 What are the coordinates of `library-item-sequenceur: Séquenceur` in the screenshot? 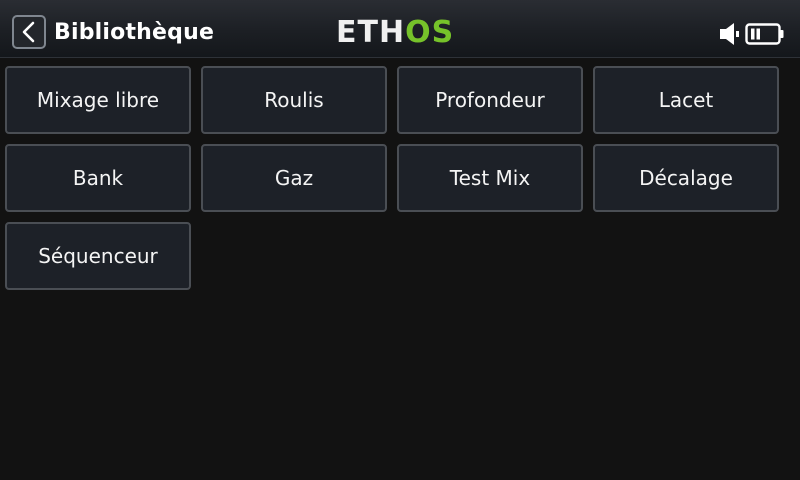 It's located at (98, 256).